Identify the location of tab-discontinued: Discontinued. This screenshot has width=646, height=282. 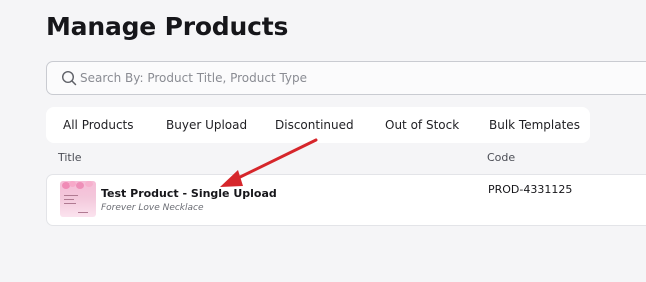
(314, 125).